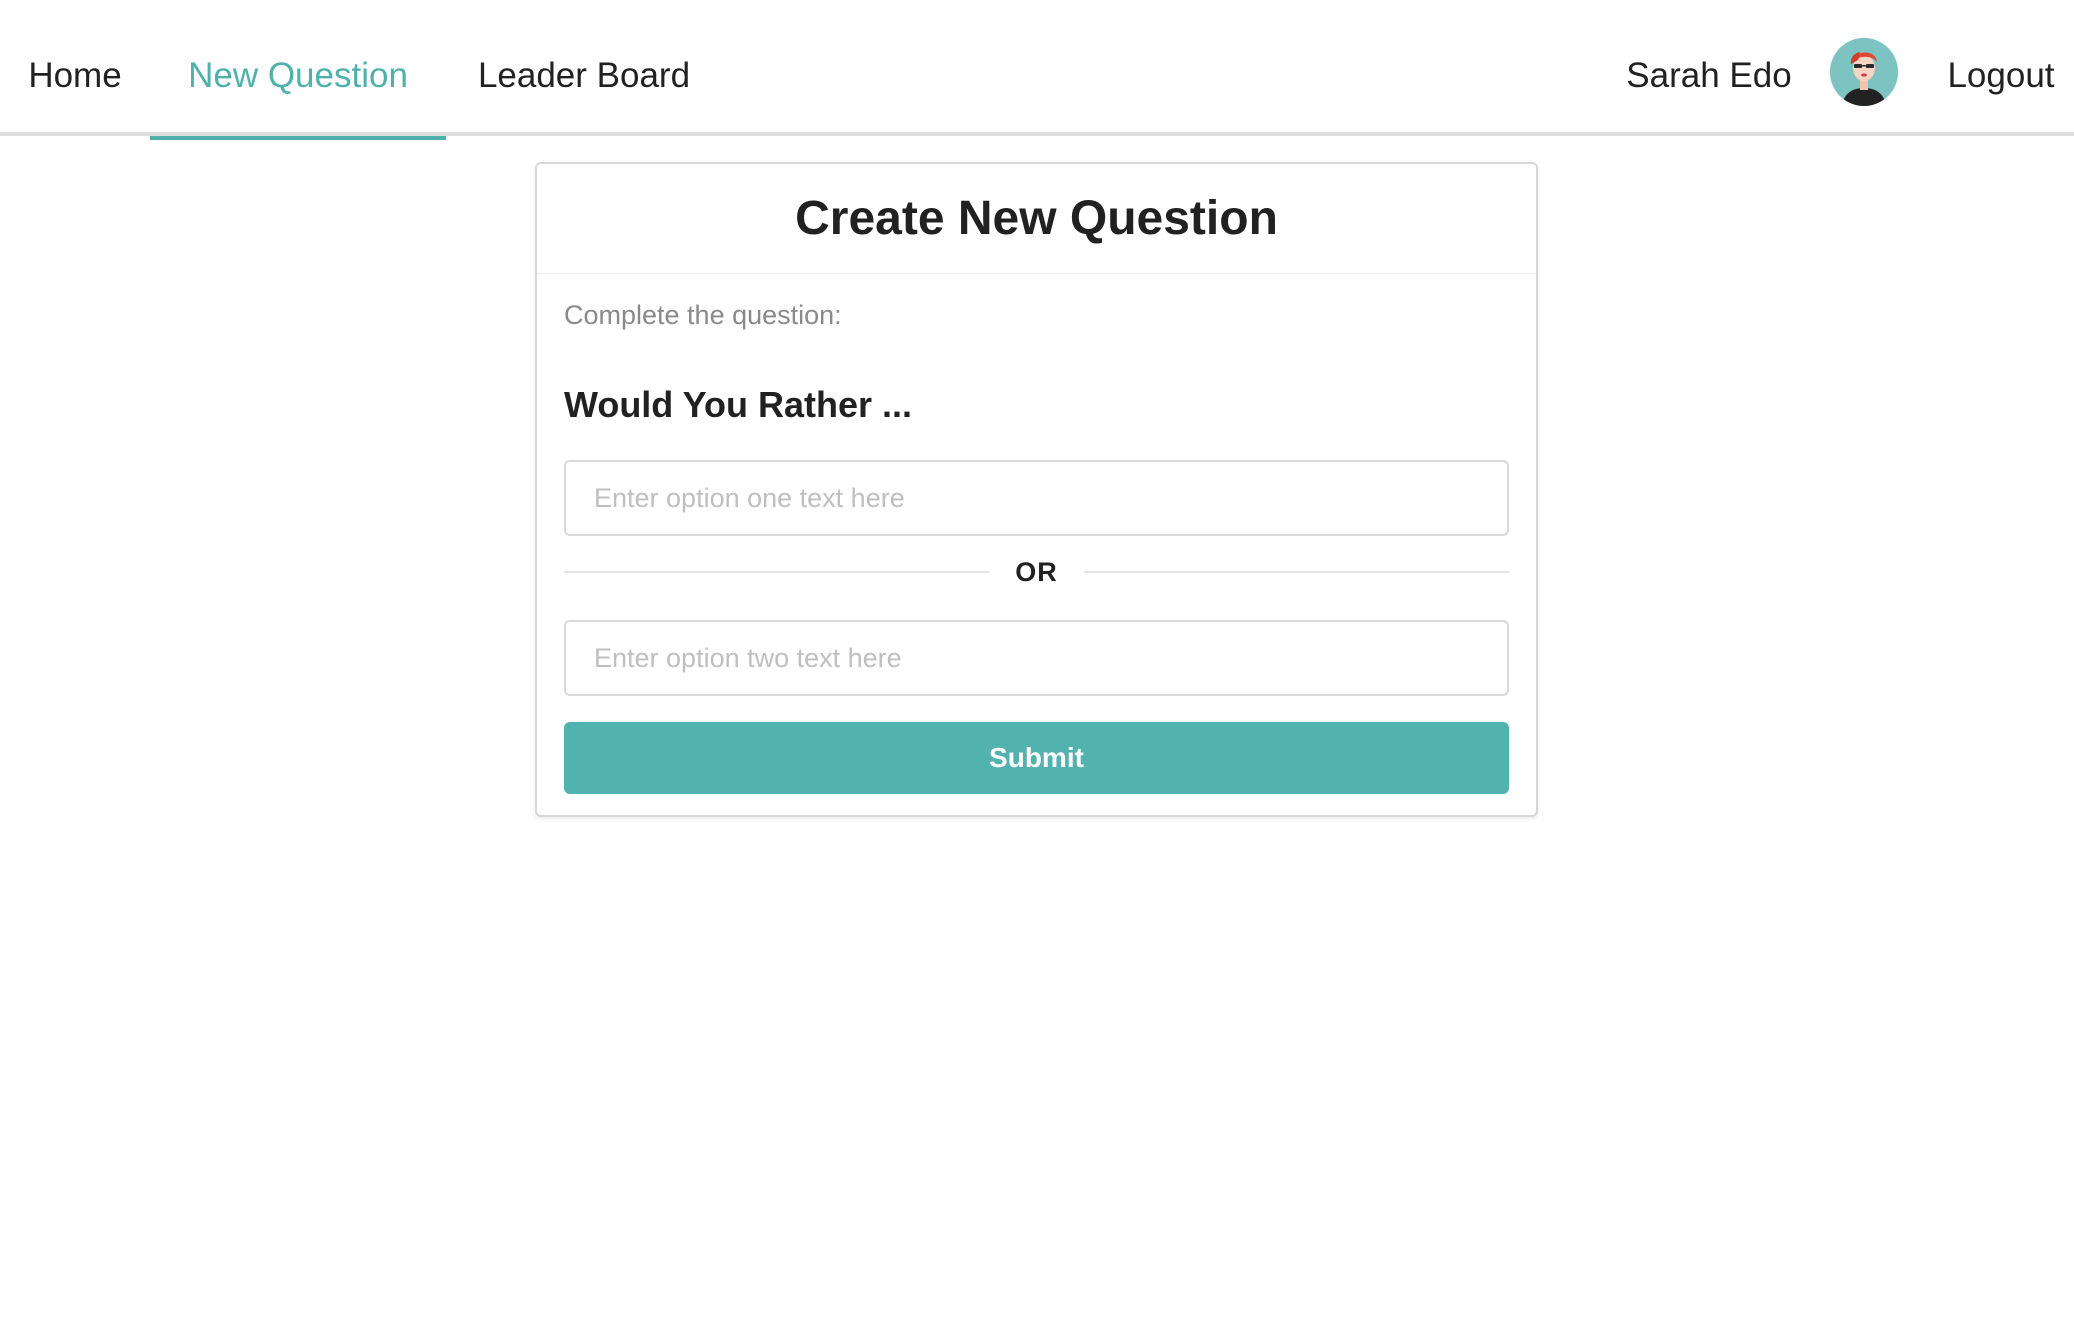 The height and width of the screenshot is (1326, 2074). What do you see at coordinates (703, 315) in the screenshot?
I see `instruction-text: Complete the question:` at bounding box center [703, 315].